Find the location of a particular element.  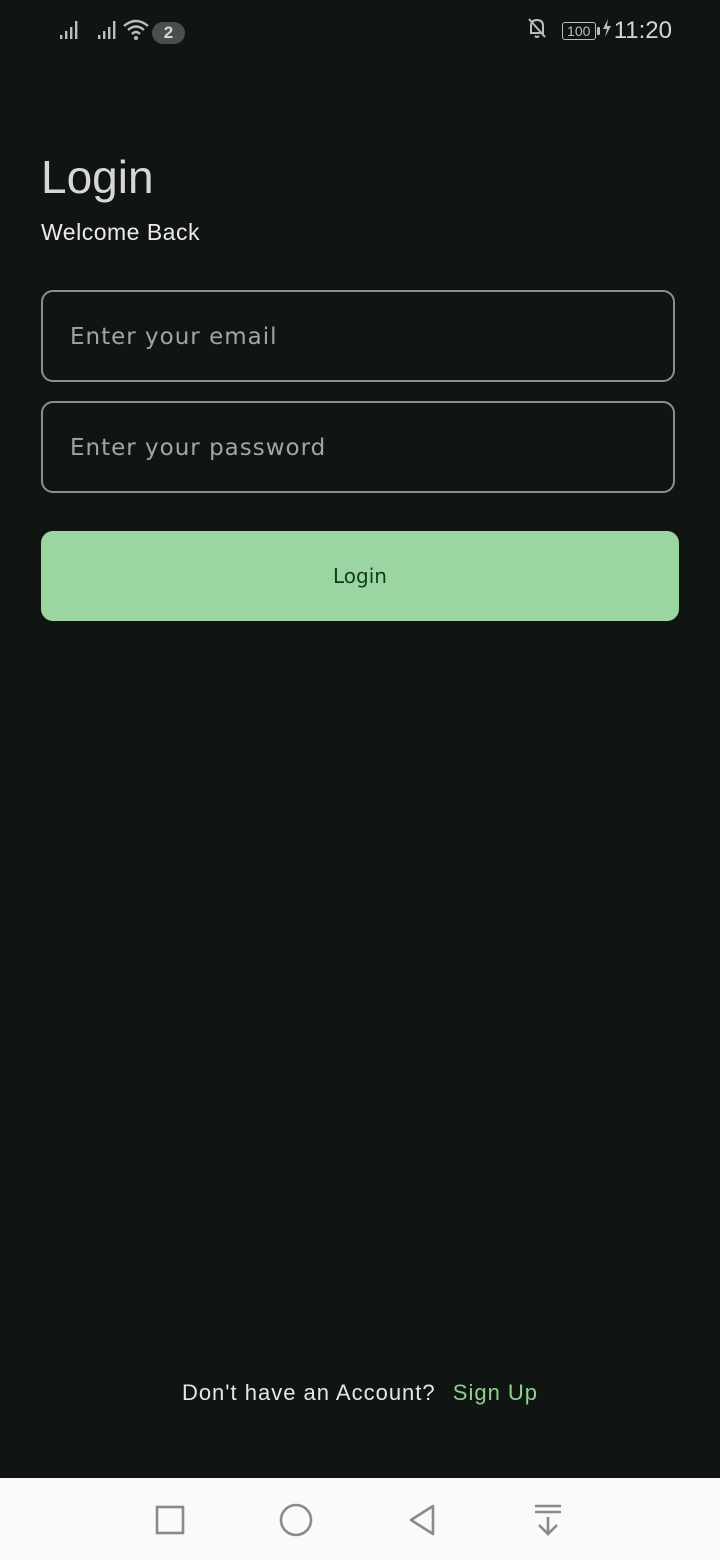

status-left: 2 is located at coordinates (121, 32).